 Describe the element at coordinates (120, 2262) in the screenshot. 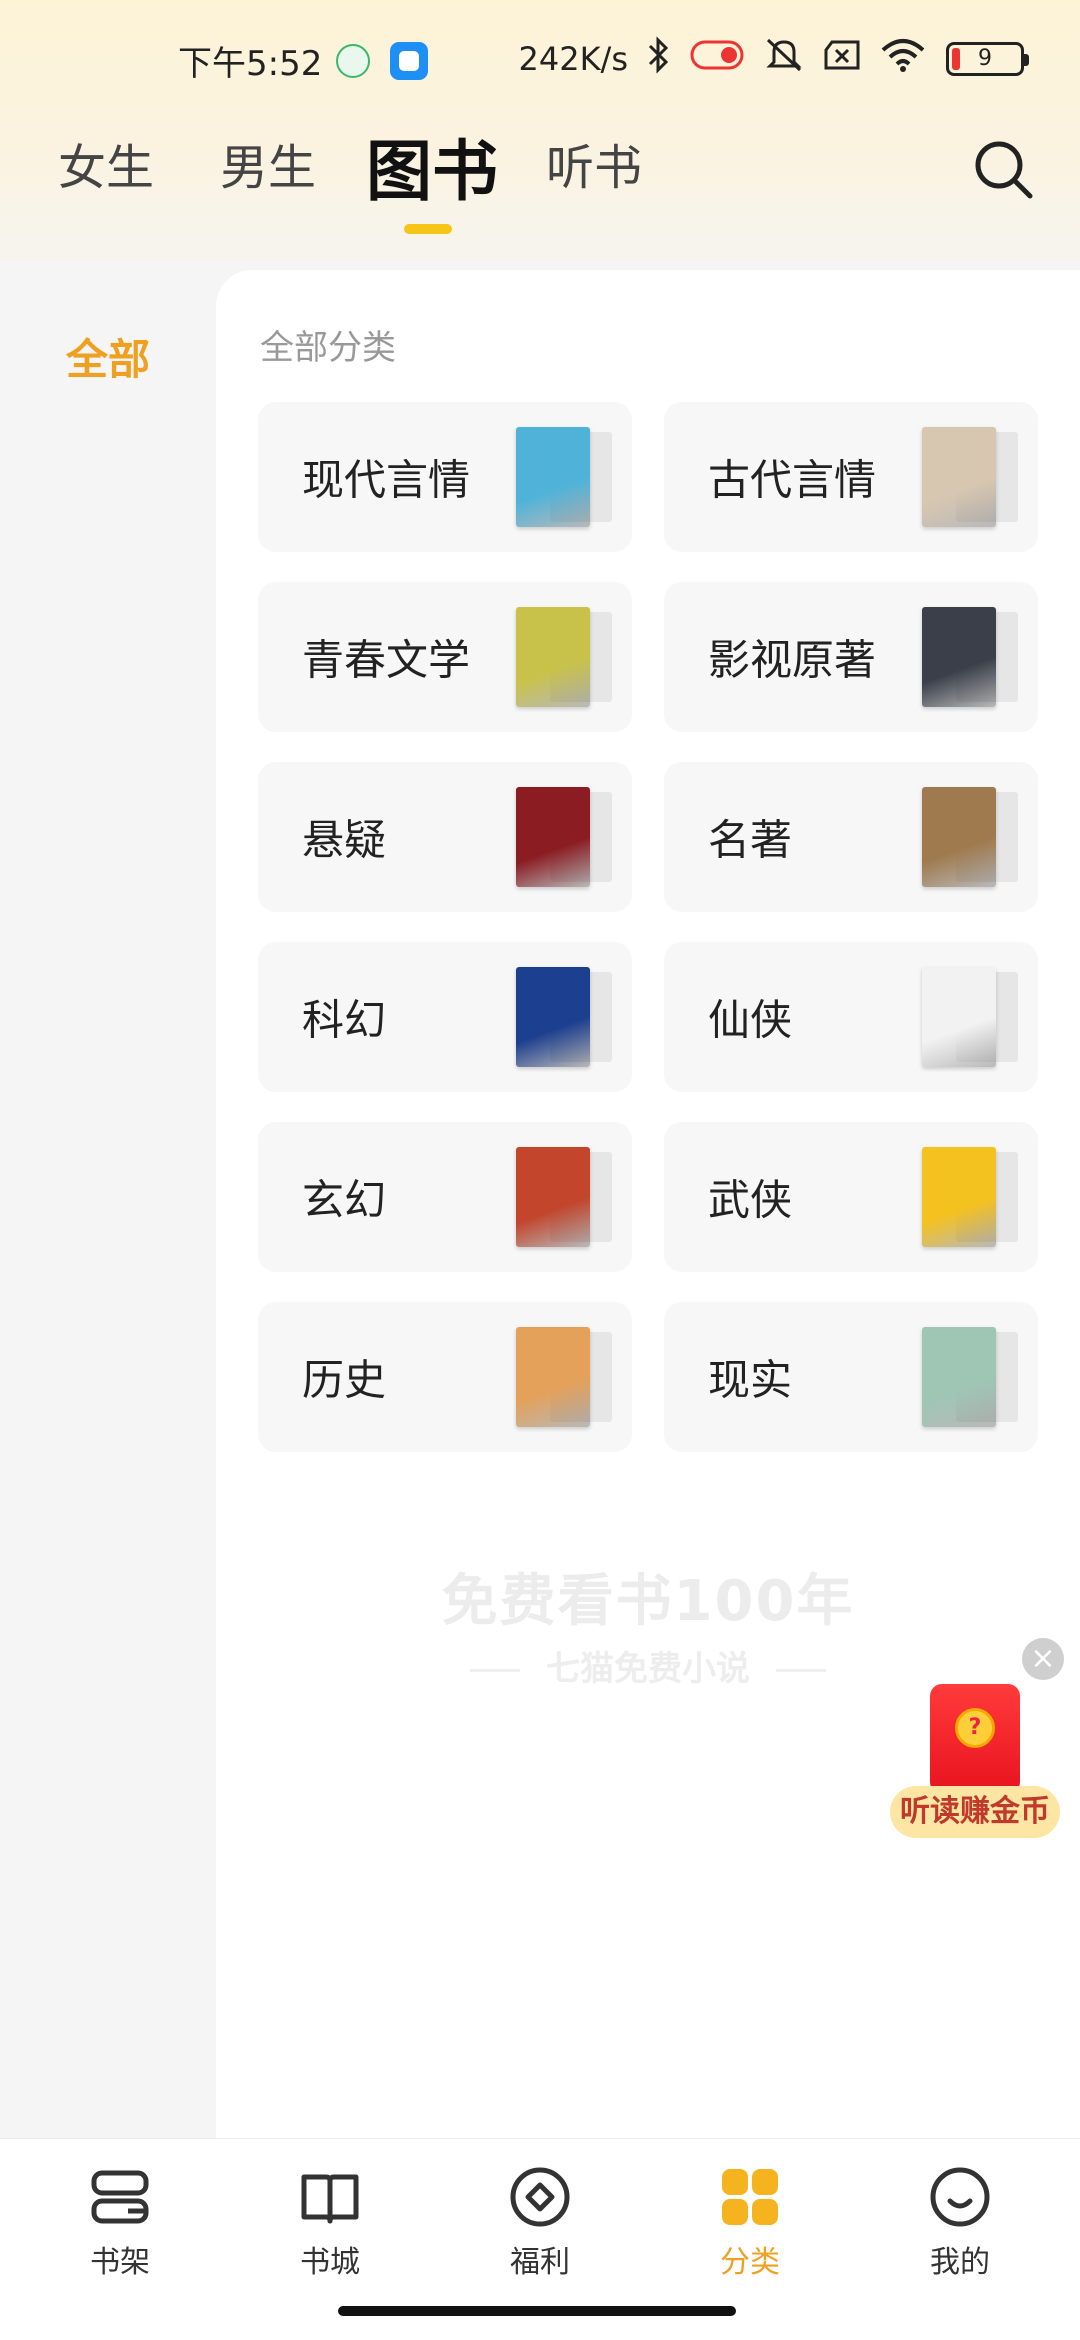

I see `nav-label: 书架` at that location.